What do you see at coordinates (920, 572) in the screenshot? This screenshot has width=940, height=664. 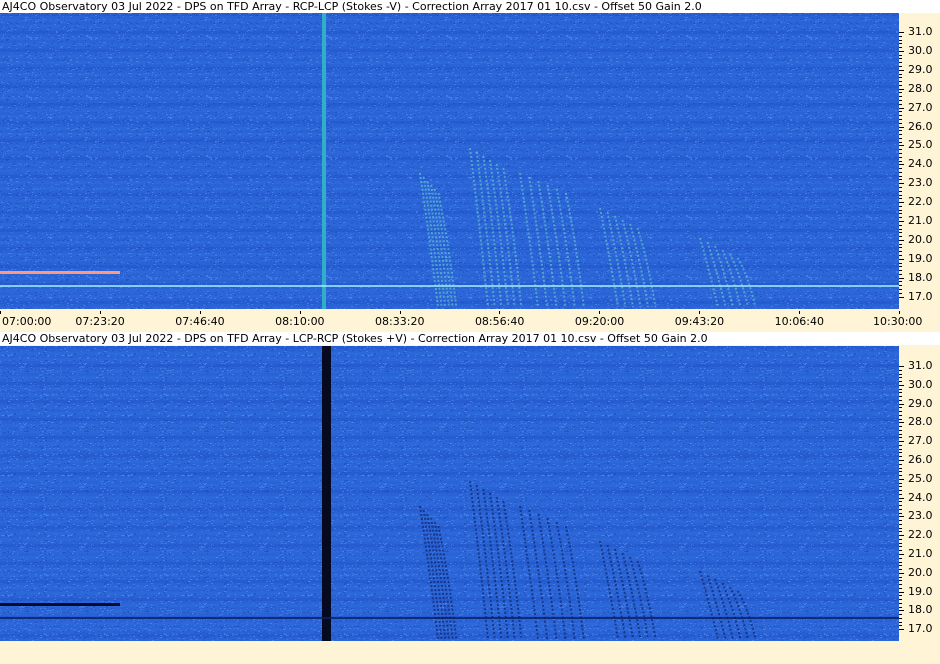 I see `freq-label: 20.0` at bounding box center [920, 572].